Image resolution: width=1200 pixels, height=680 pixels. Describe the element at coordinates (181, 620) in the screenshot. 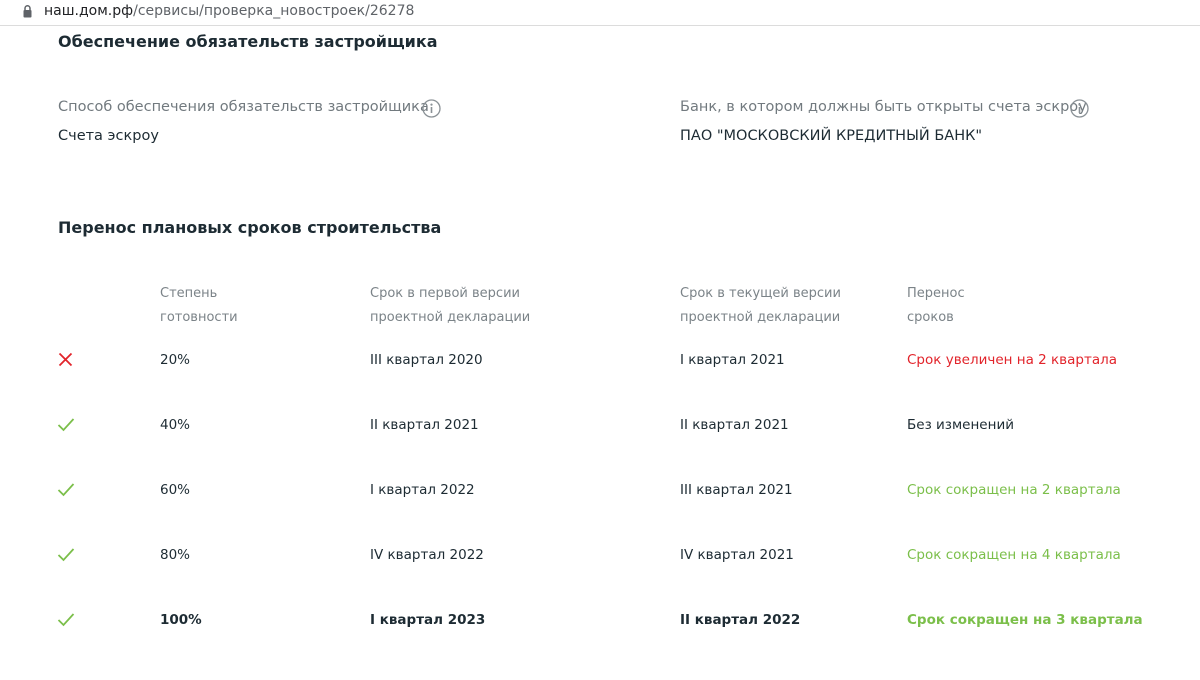

I see `readiness-cell: 100%` at that location.